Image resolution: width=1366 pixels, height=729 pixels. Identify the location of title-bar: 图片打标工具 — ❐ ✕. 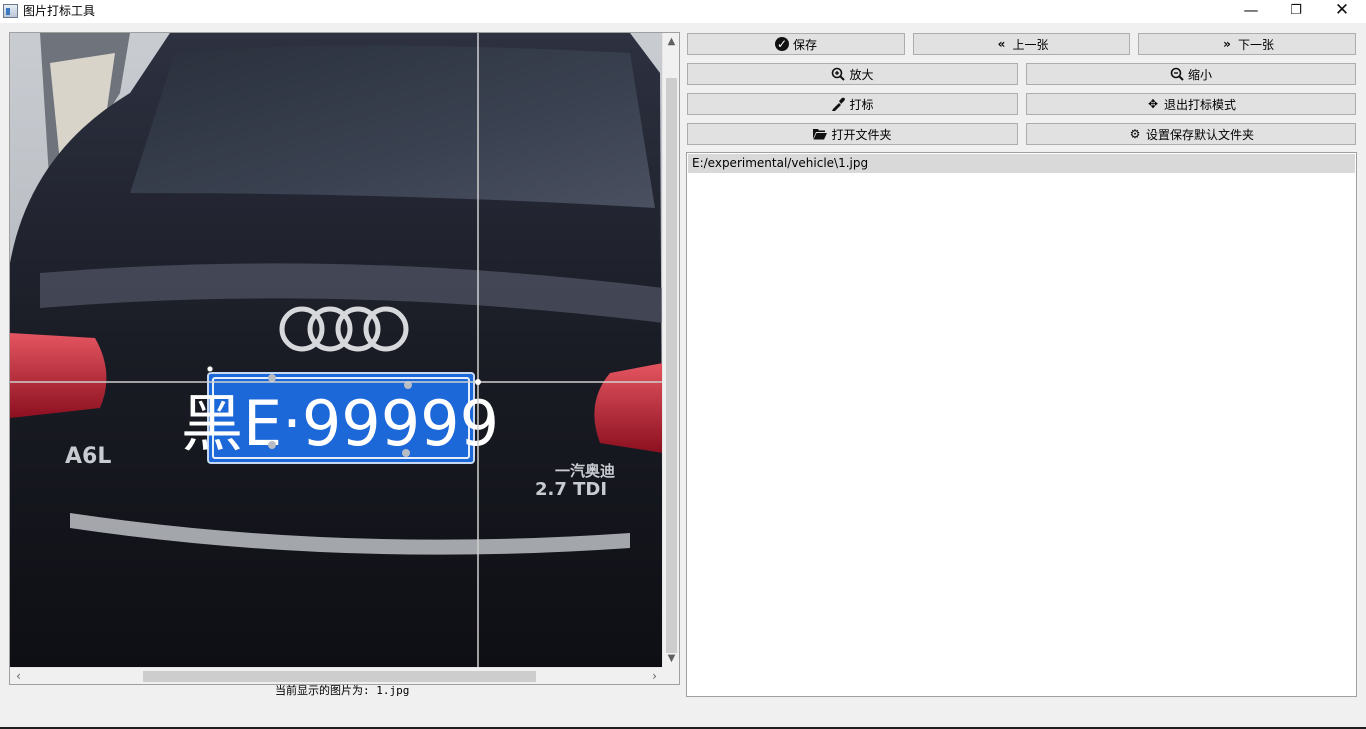
(683, 11).